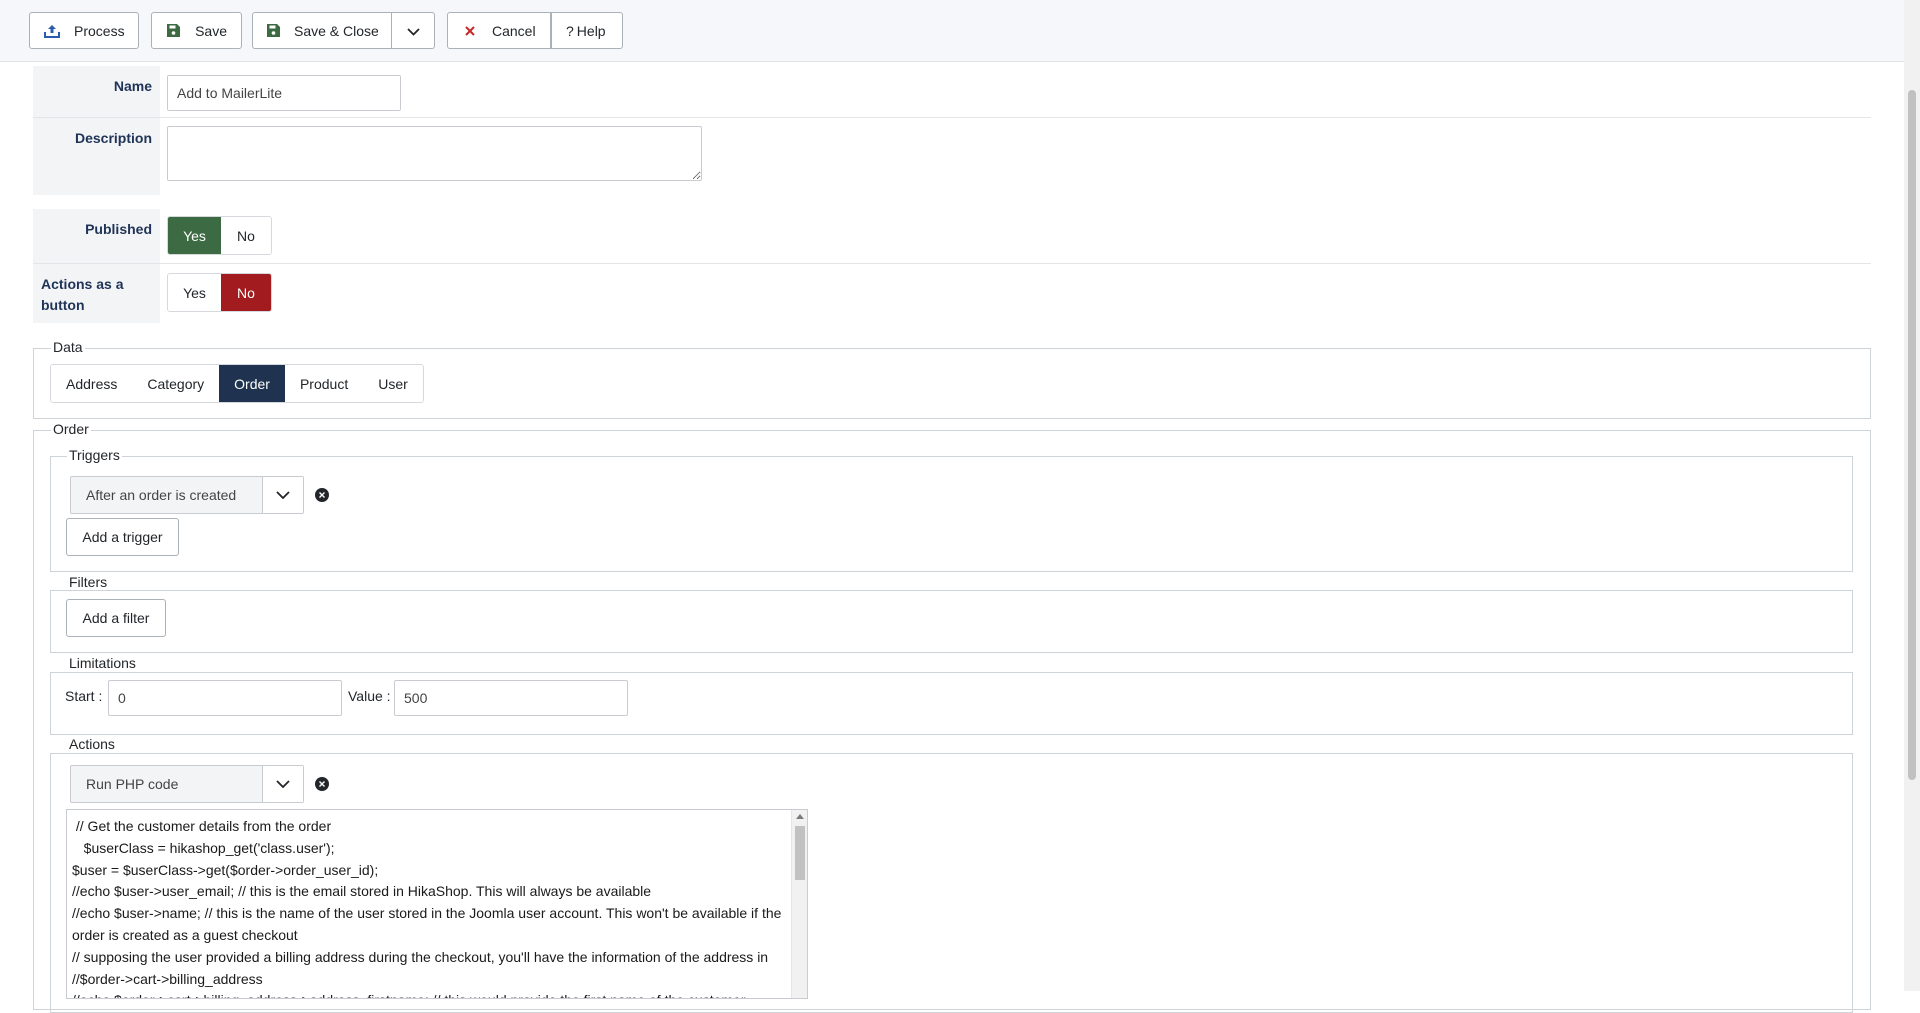 This screenshot has width=1920, height=1013. I want to click on tab-user: User, so click(393, 383).